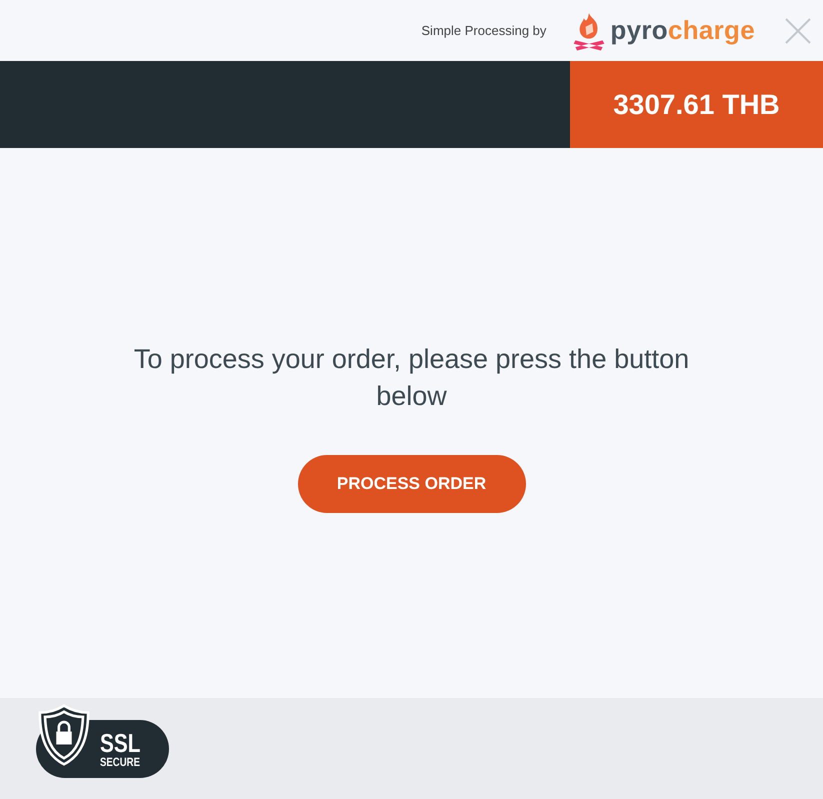 This screenshot has height=799, width=823. What do you see at coordinates (696, 104) in the screenshot?
I see `order-amount: 3307.61 THB` at bounding box center [696, 104].